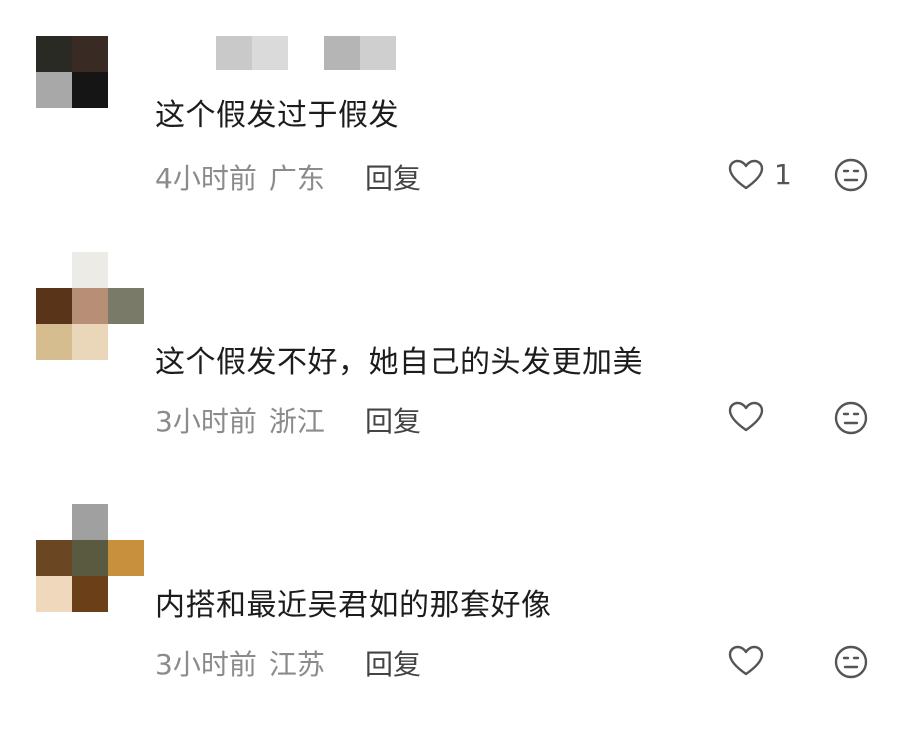 The width and height of the screenshot is (922, 745). Describe the element at coordinates (296, 664) in the screenshot. I see `comment-location: 江苏` at that location.